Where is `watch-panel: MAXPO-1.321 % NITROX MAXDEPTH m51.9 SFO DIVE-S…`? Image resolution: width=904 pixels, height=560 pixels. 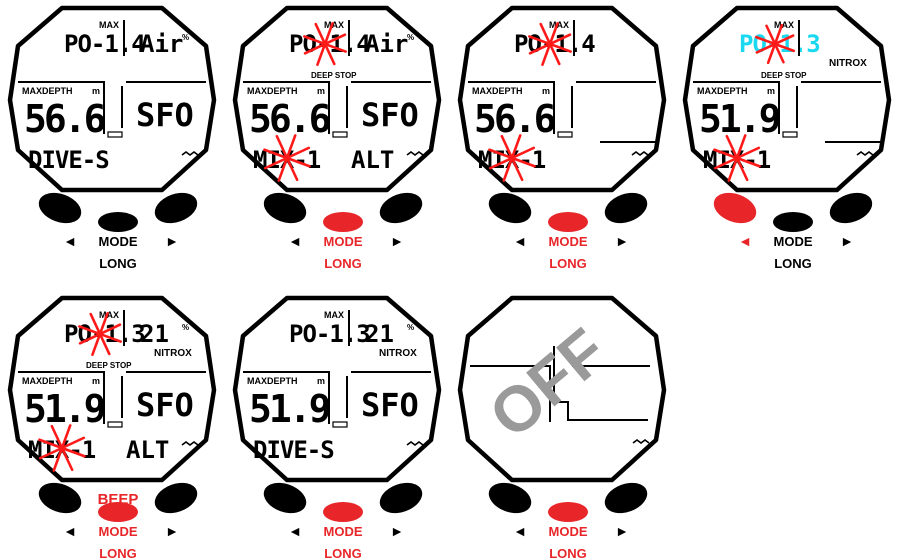 watch-panel: MAXPO-1.321 % NITROX MAXDEPTH m51.9 SFO DIVE-S… is located at coordinates (337, 427).